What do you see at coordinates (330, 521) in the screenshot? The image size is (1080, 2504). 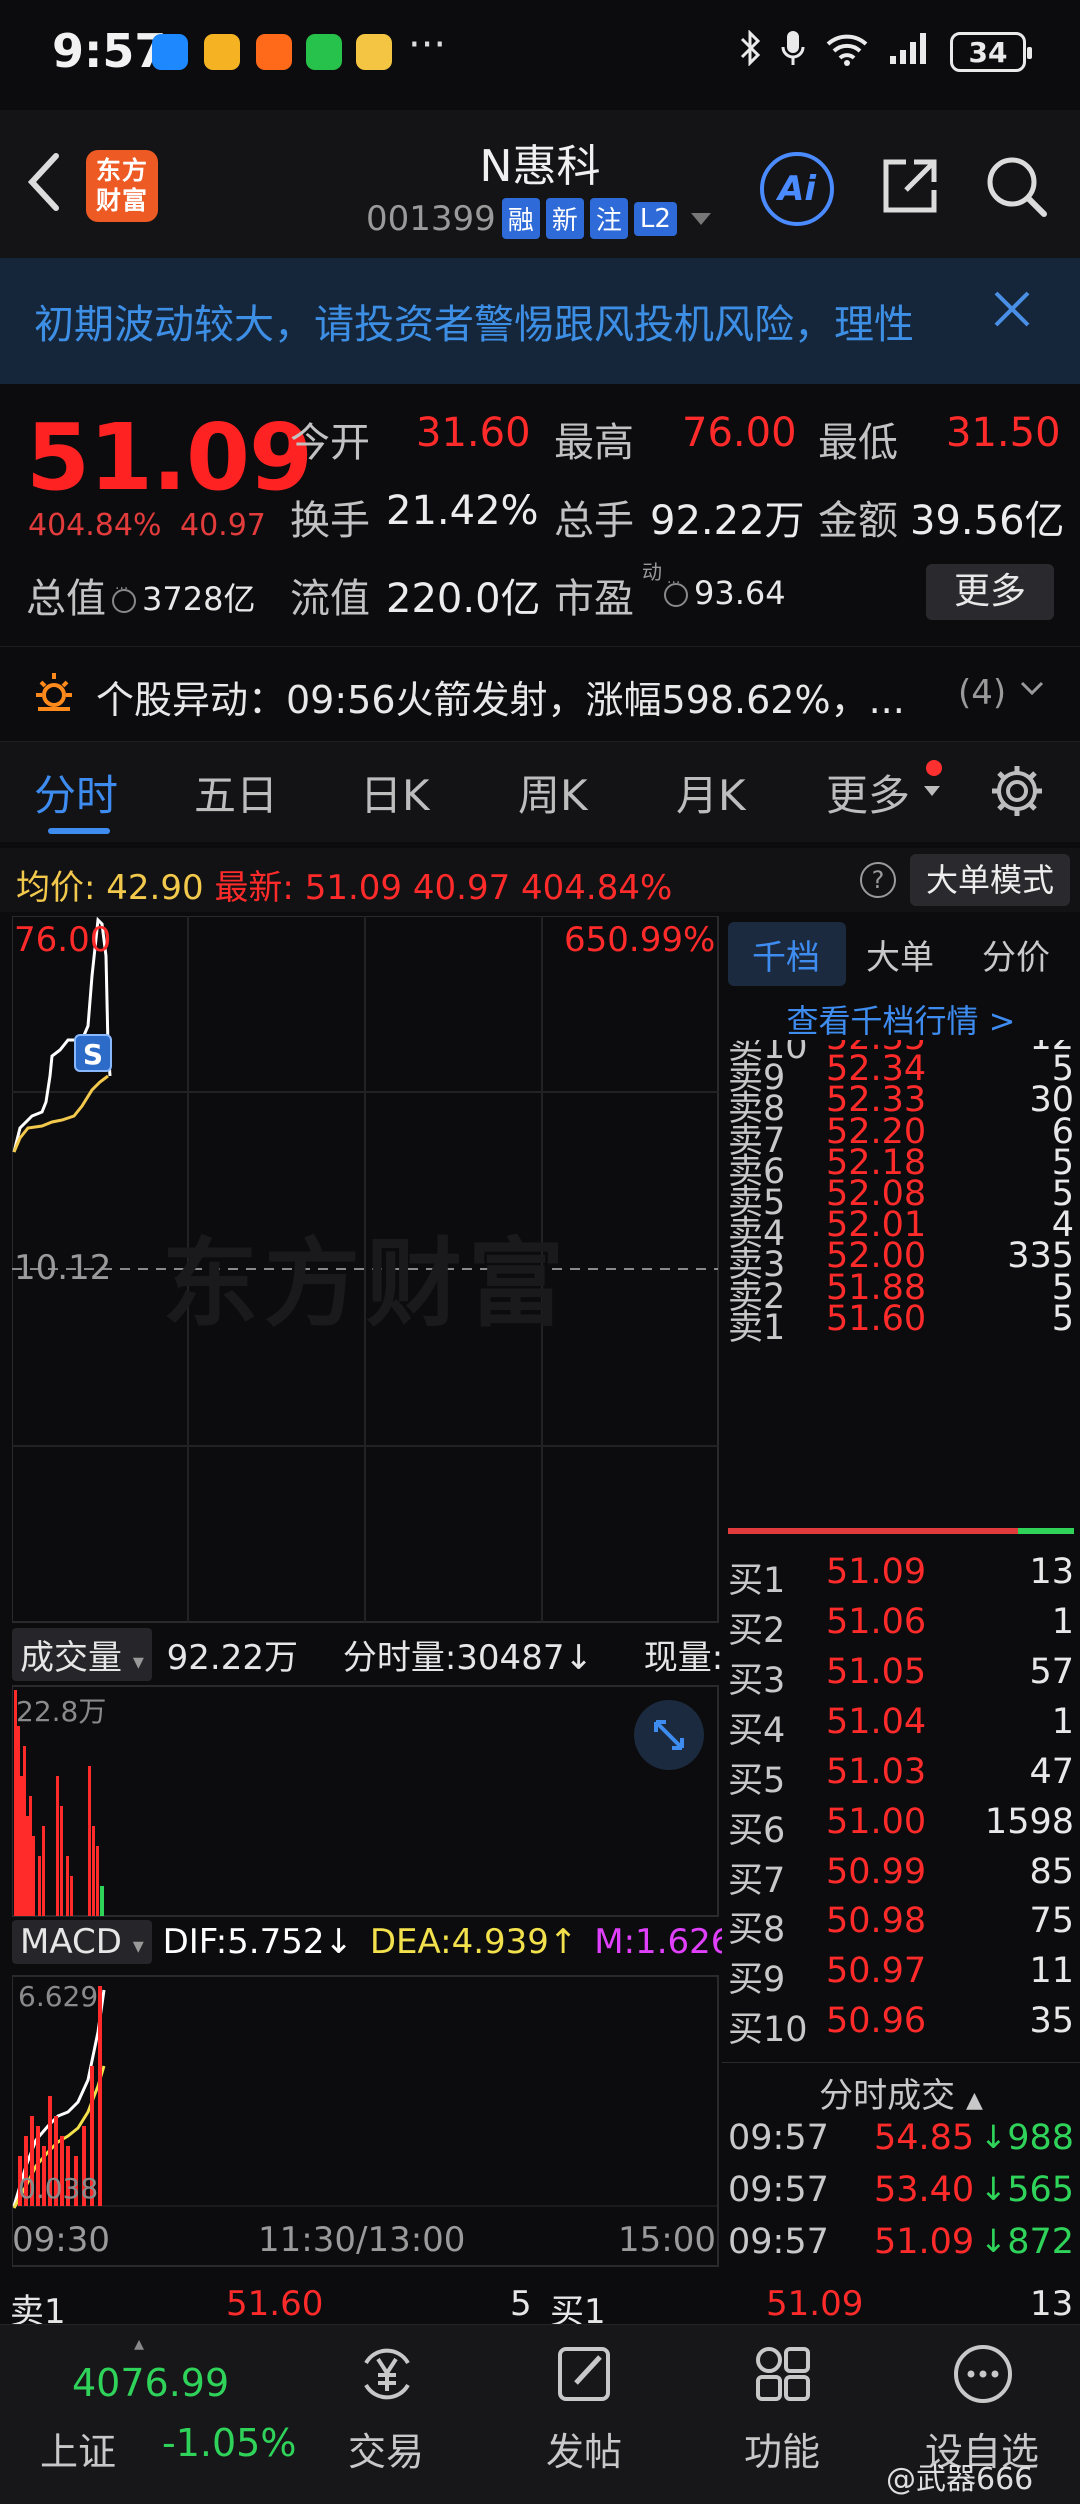 I see `turnover-label: 换手` at bounding box center [330, 521].